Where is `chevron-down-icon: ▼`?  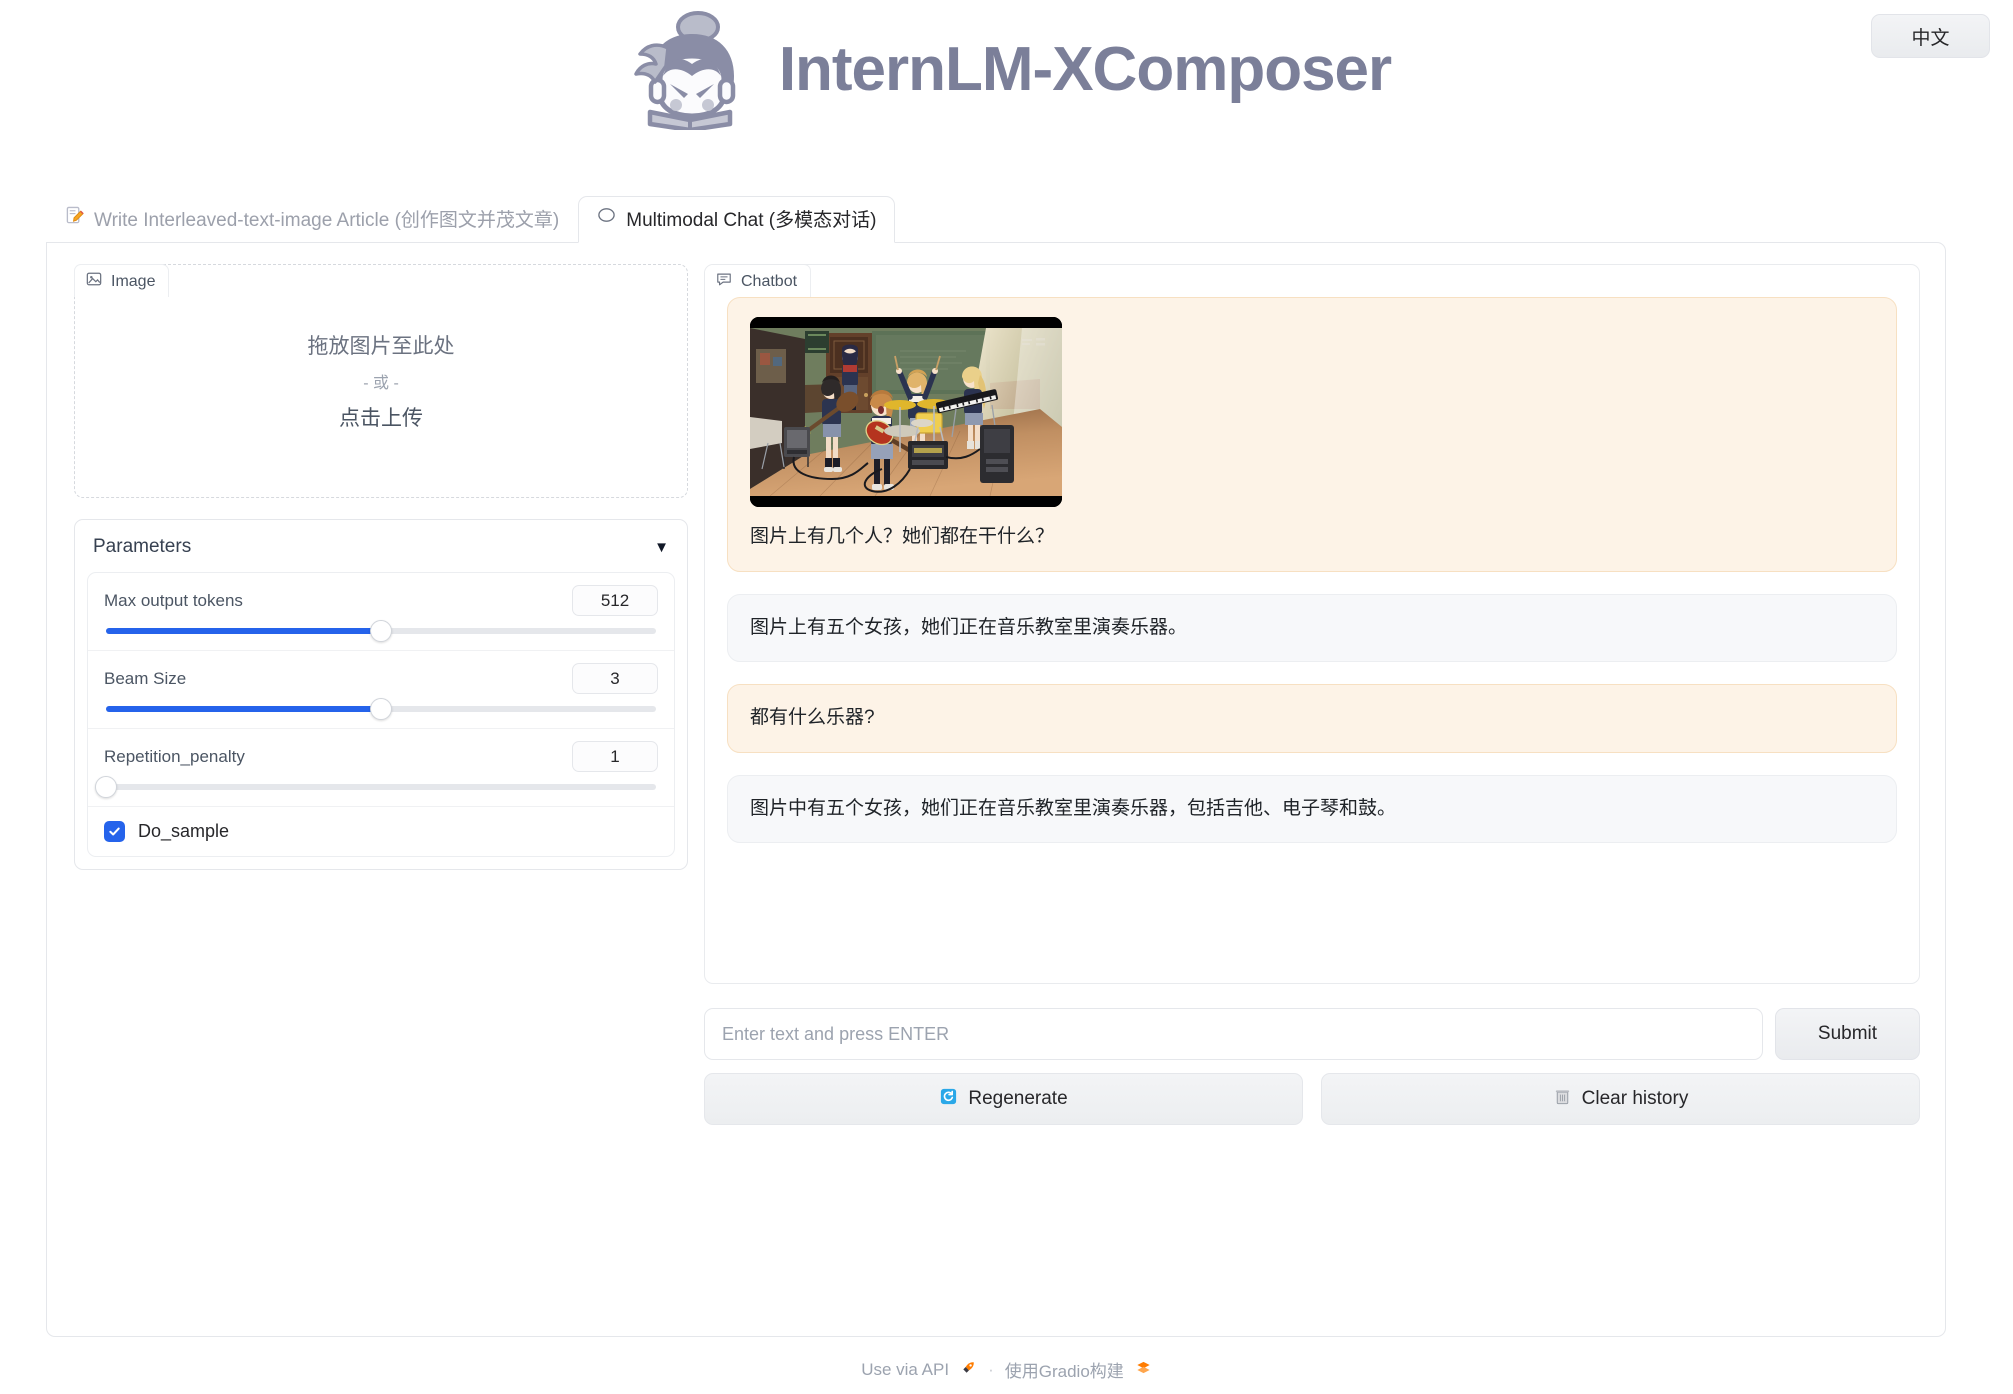
chevron-down-icon: ▼ is located at coordinates (661, 547).